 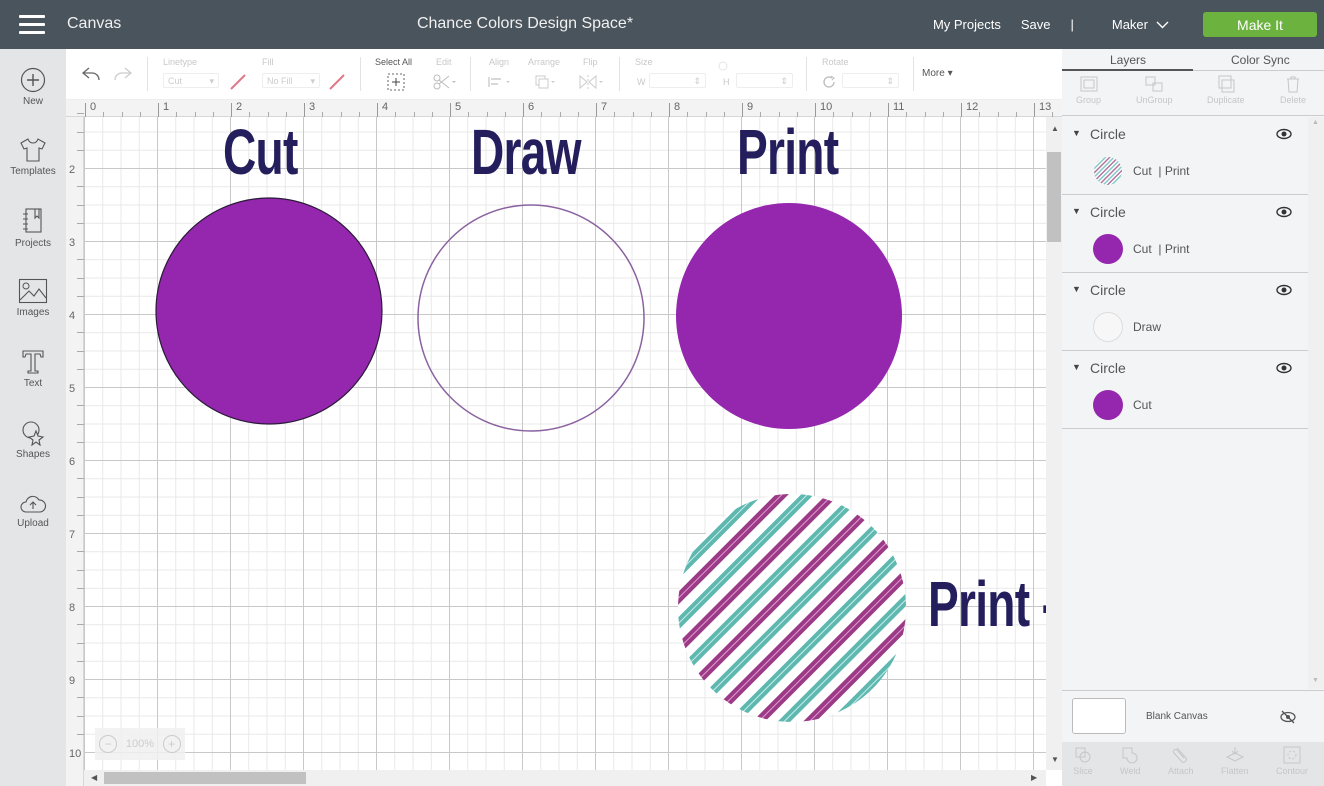 What do you see at coordinates (108, 744) in the screenshot?
I see `zoom-out-button: −` at bounding box center [108, 744].